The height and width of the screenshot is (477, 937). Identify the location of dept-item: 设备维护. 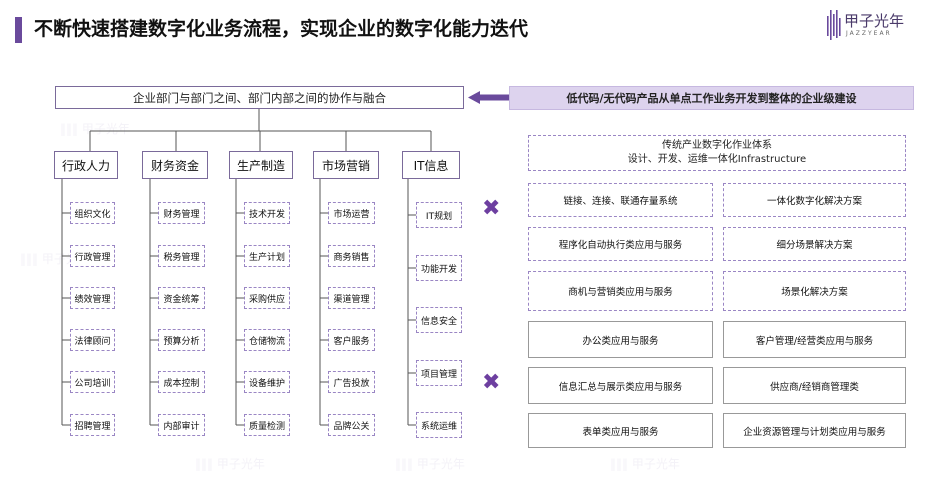
(267, 382).